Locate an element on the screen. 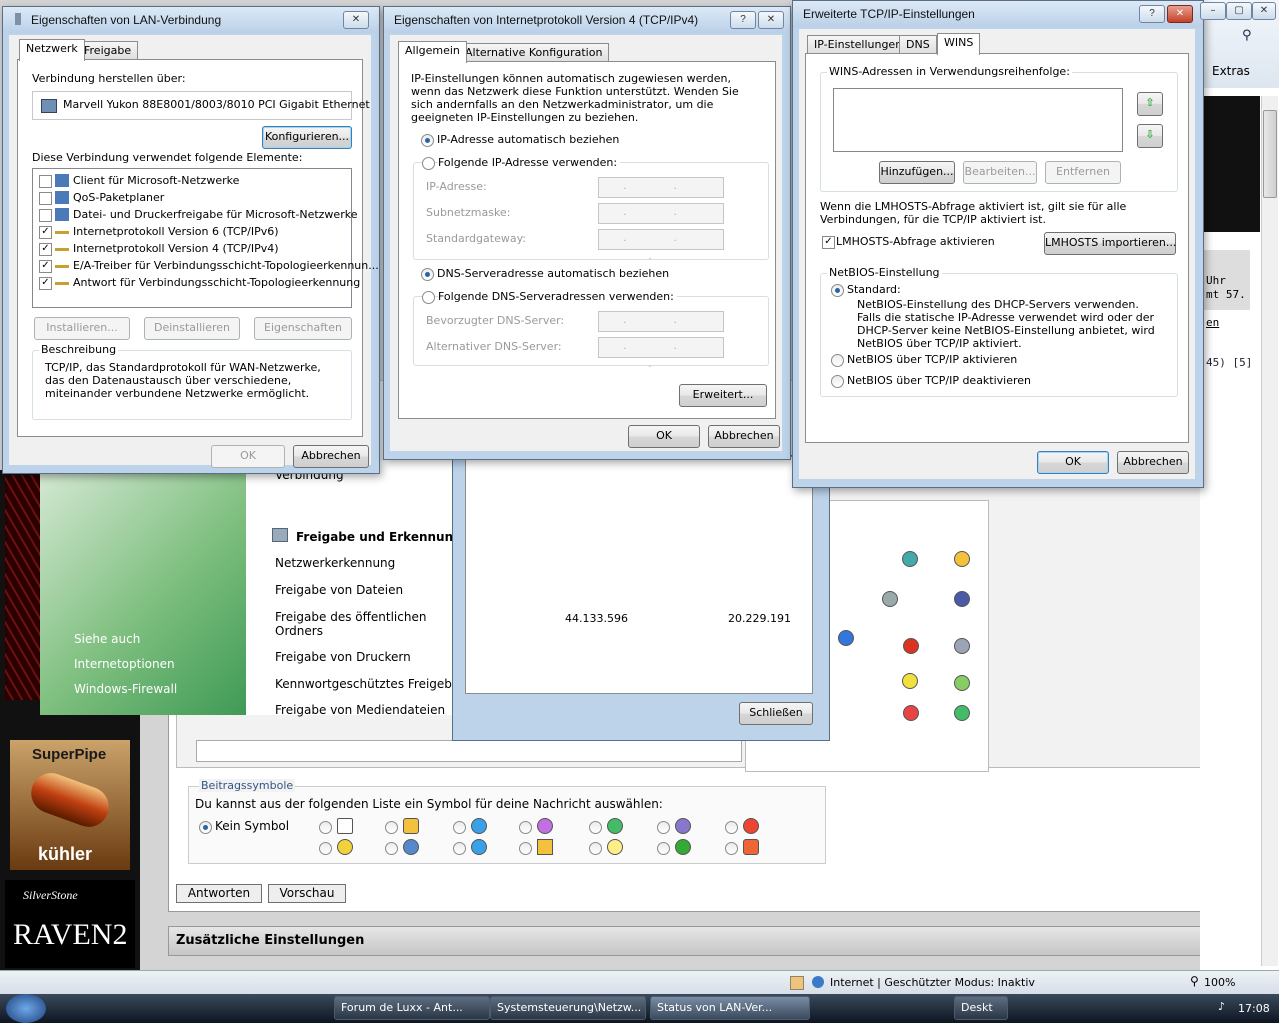 This screenshot has height=1023, width=1279. lan-ok-button: OK is located at coordinates (248, 456).